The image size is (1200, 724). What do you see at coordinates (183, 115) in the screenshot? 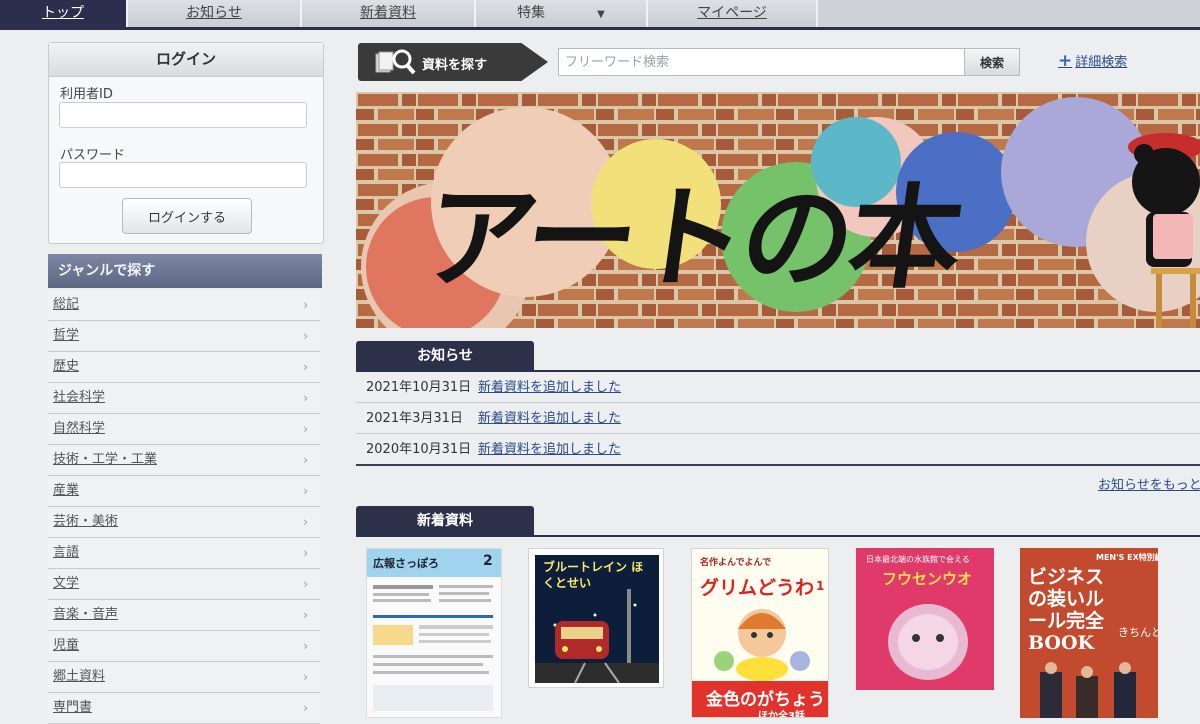
I see `user-id-input` at bounding box center [183, 115].